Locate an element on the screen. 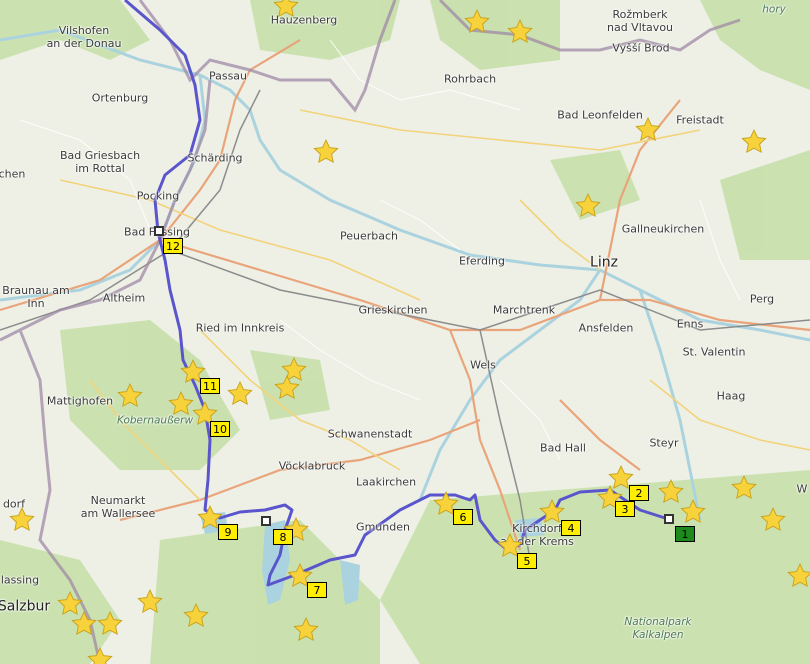 This screenshot has width=810, height=664. route-marker-12: 12 is located at coordinates (173, 246).